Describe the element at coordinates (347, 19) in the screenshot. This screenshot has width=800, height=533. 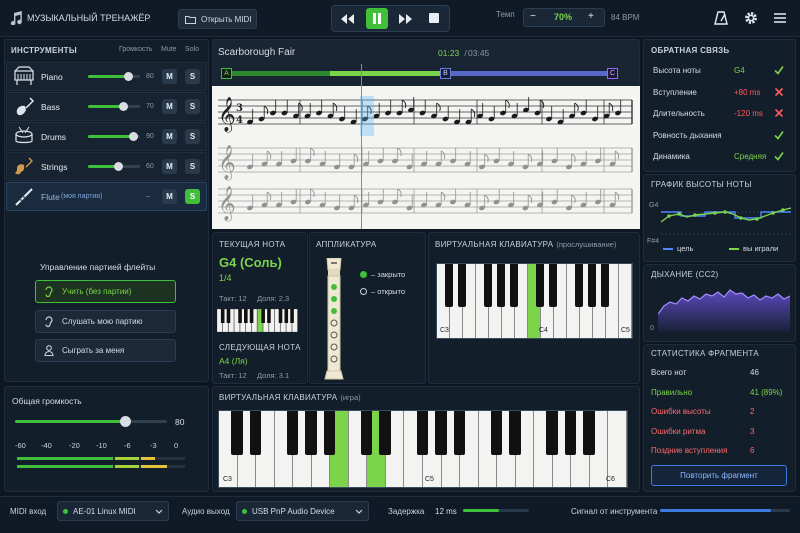
I see `rewind-button` at that location.